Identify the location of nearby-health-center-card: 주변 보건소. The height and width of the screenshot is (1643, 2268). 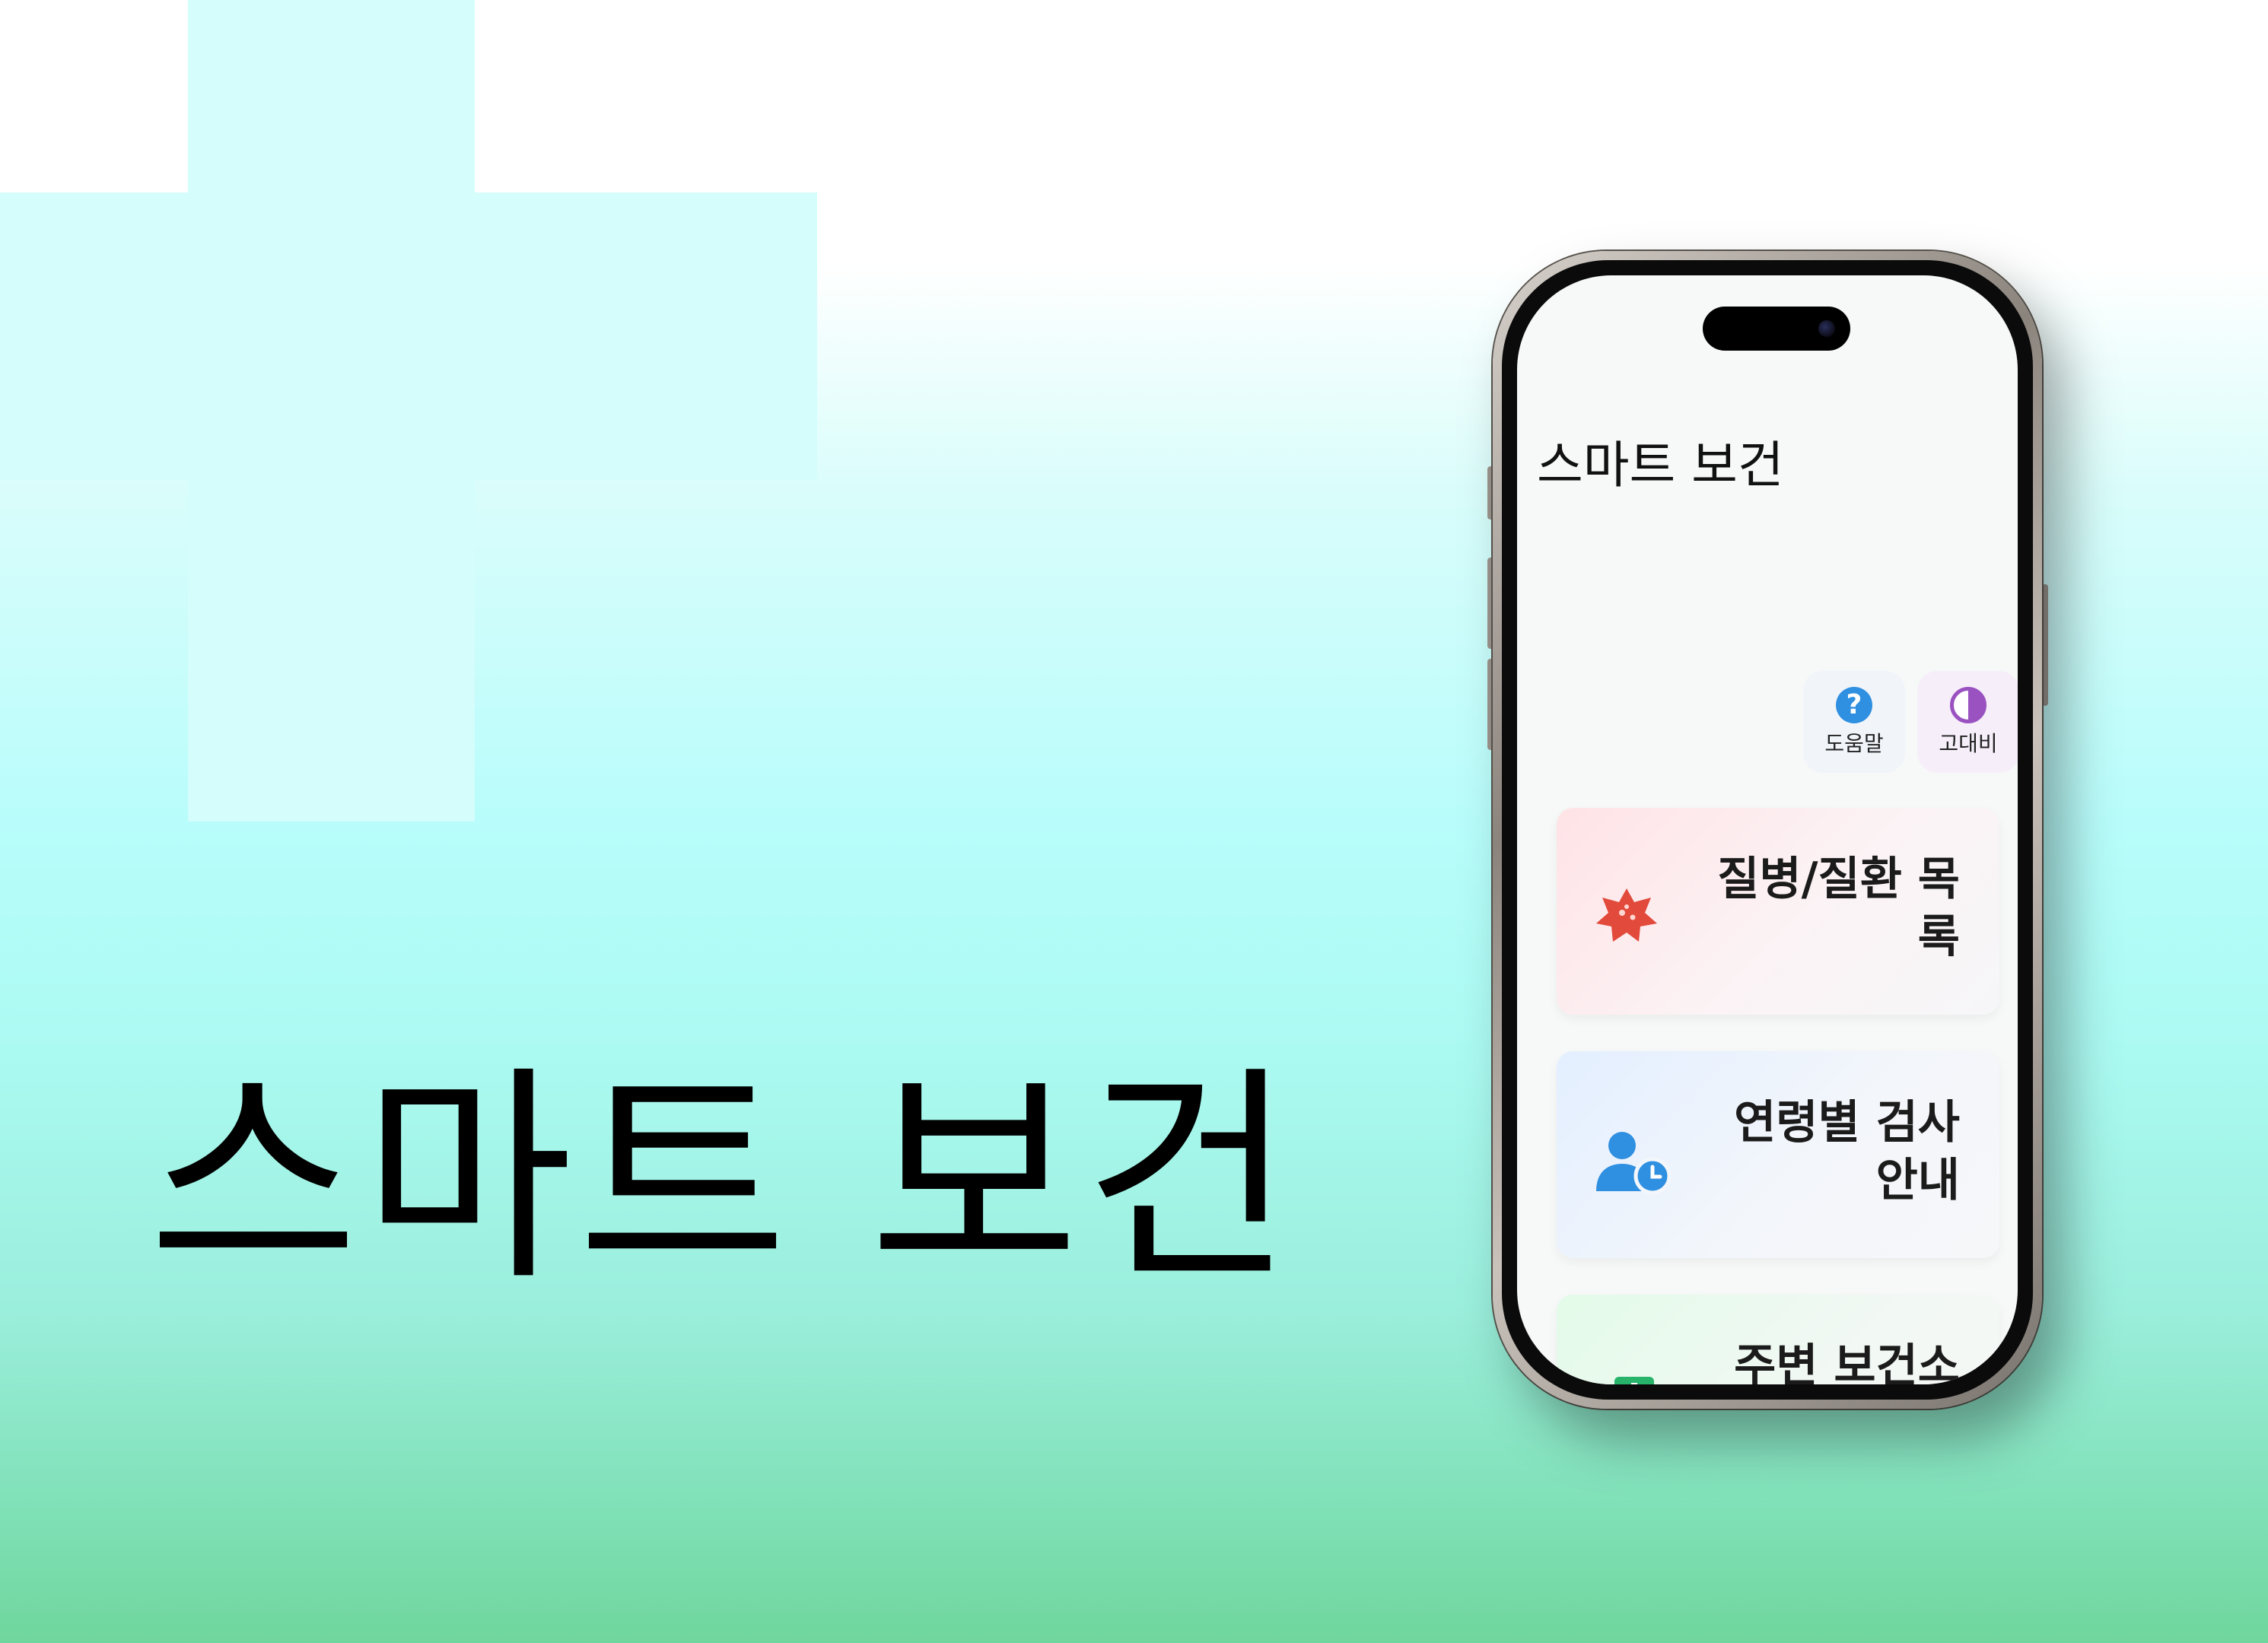
(1778, 1339).